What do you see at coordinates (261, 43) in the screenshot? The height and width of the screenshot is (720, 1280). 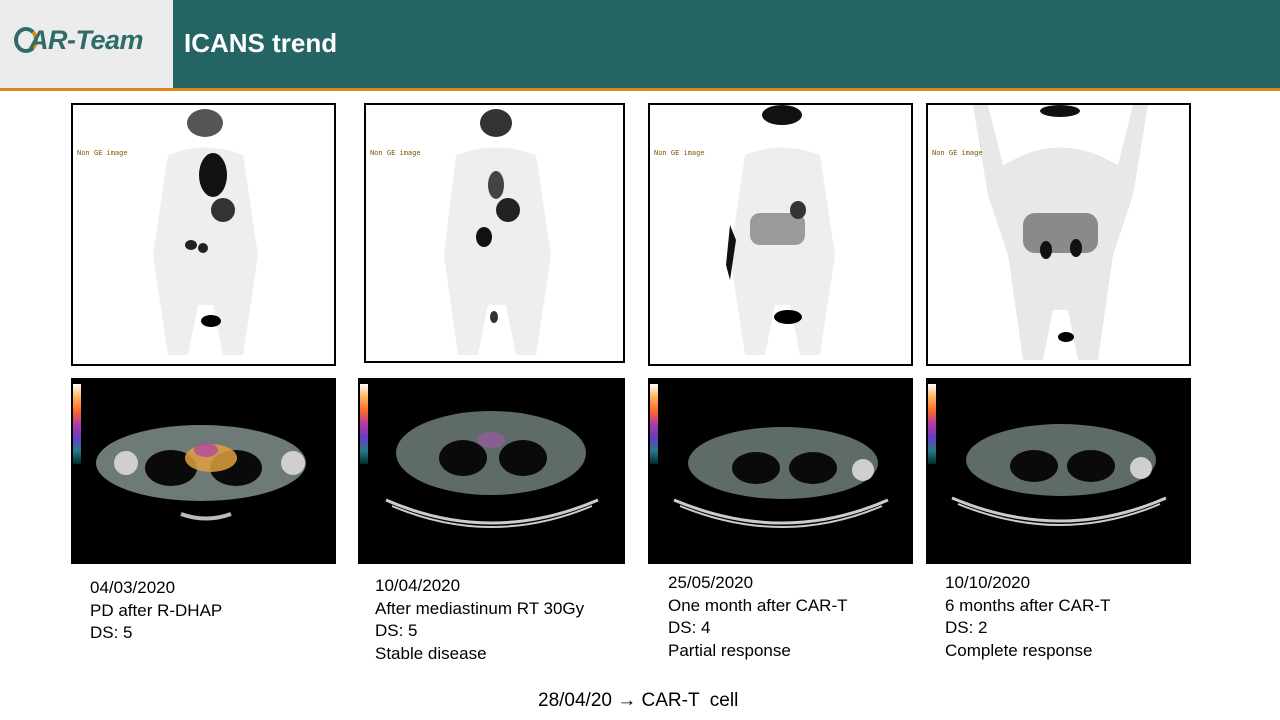 I see `slide-title: ICANS trend` at bounding box center [261, 43].